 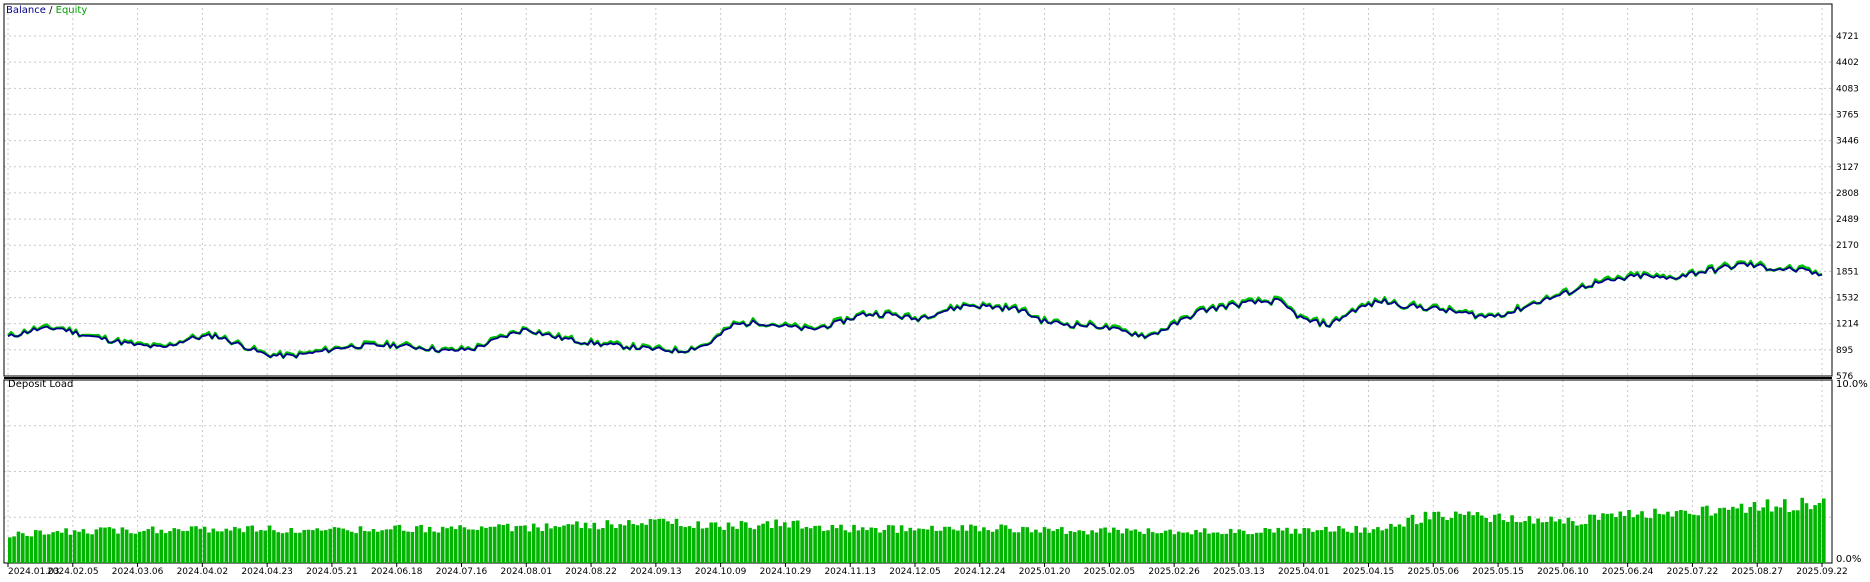 I want to click on x-tick-label: 2025.08.27, so click(x=1757, y=572).